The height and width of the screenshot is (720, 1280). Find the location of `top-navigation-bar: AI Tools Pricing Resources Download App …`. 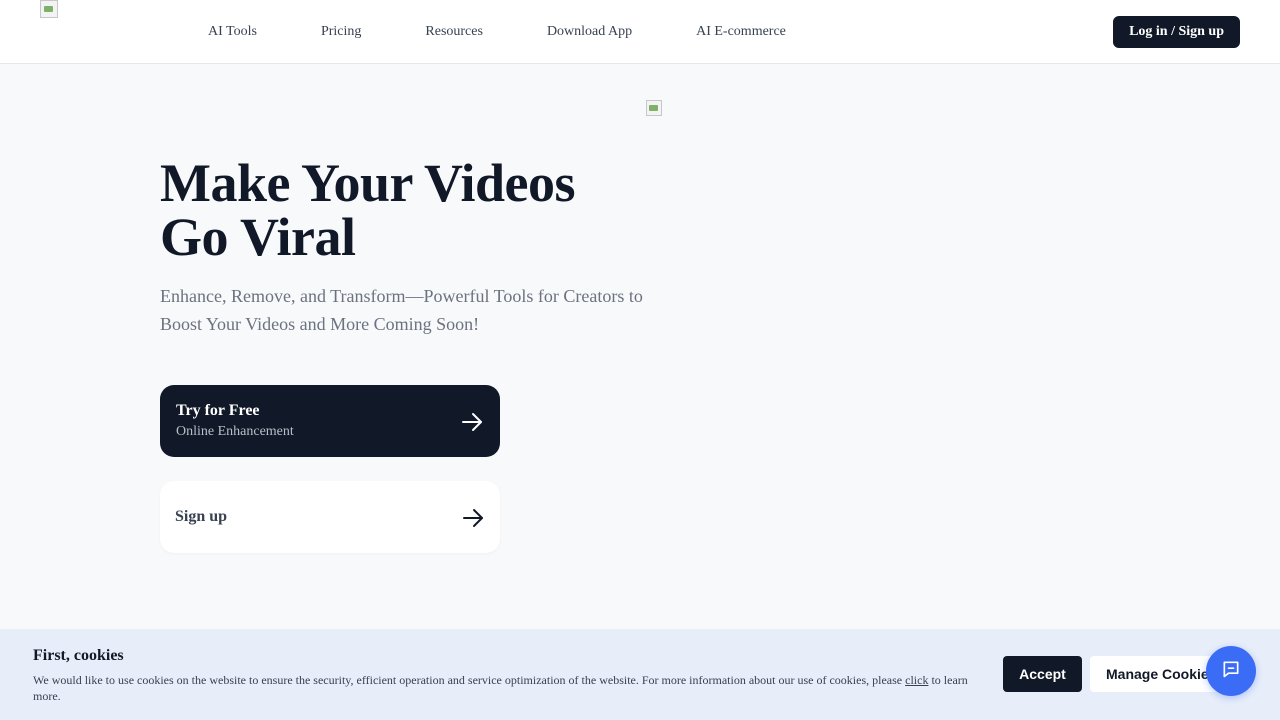

top-navigation-bar: AI Tools Pricing Resources Download App … is located at coordinates (640, 32).